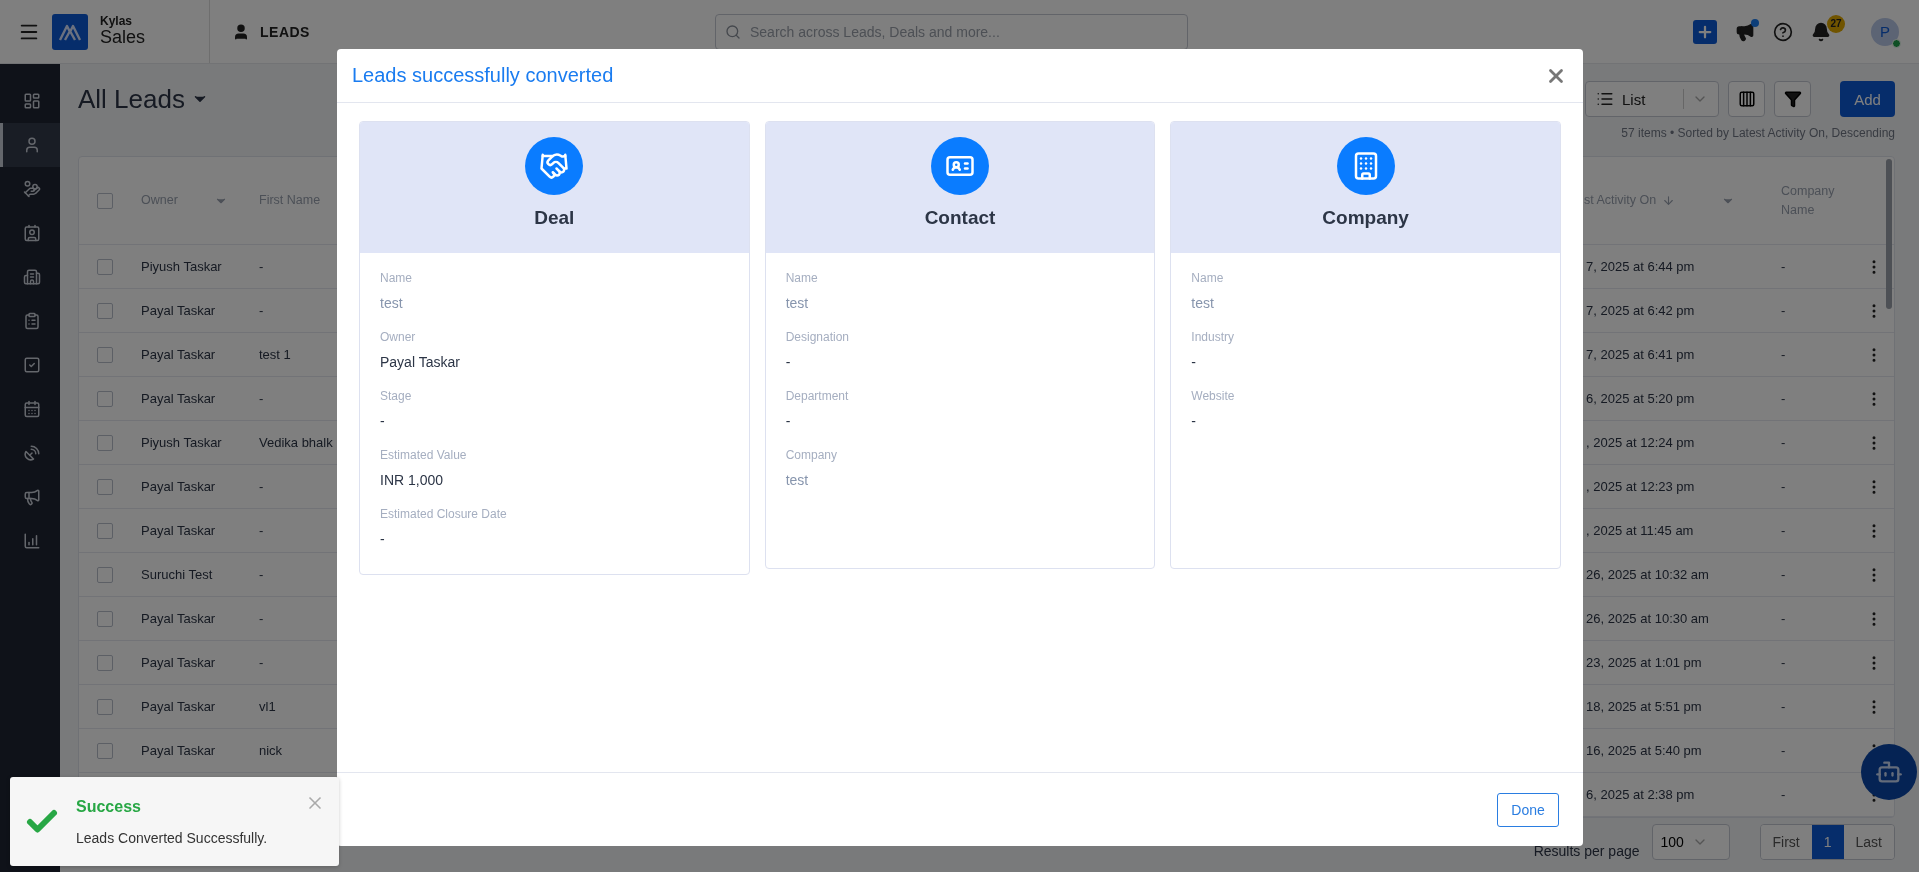 The height and width of the screenshot is (872, 1919). I want to click on table-cell-text: 6, 2025 at 2:38 pm, so click(1640, 794).